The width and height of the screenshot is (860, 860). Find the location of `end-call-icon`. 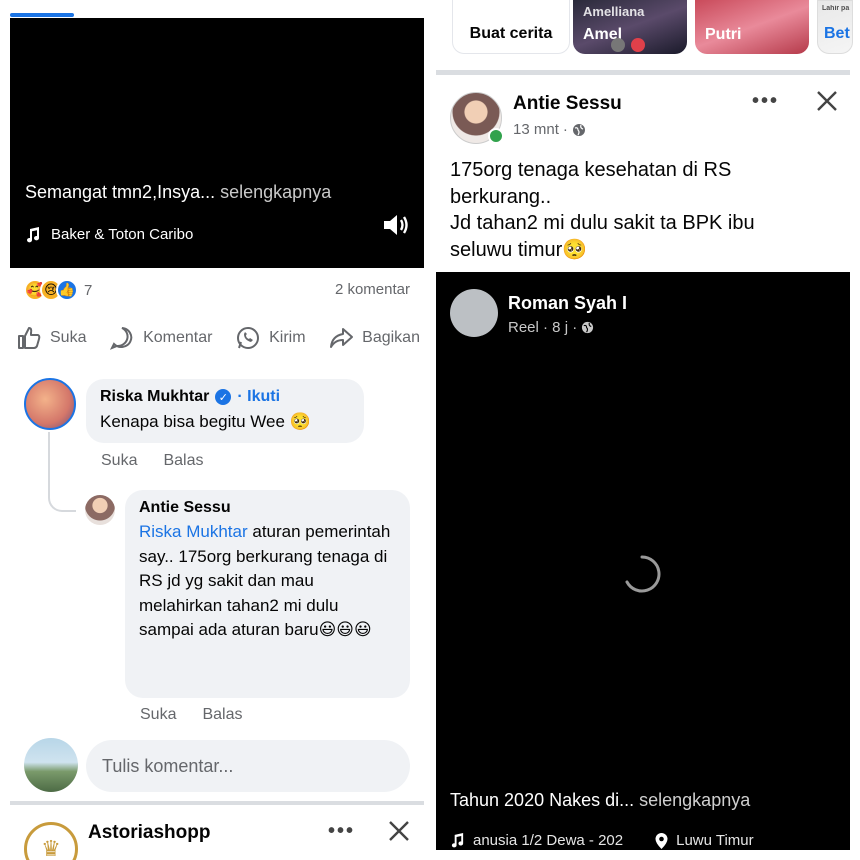

end-call-icon is located at coordinates (638, 45).